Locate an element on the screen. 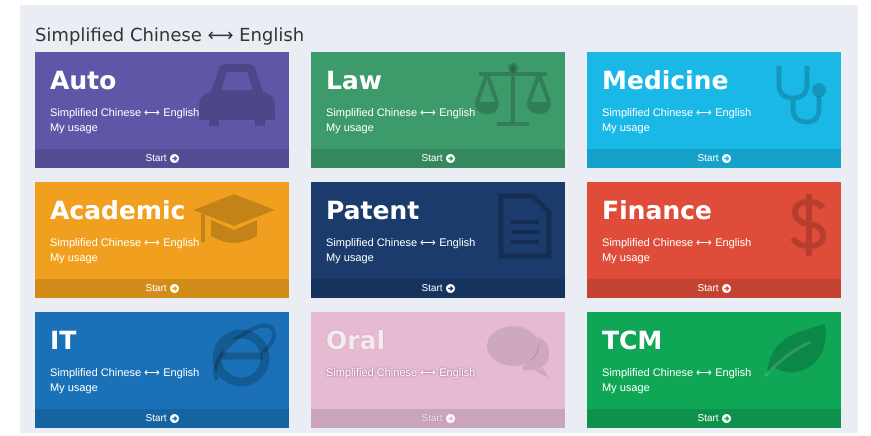 The height and width of the screenshot is (436, 871). category-card: Law Simplified Chinese ⟷ English My usage Start is located at coordinates (438, 110).